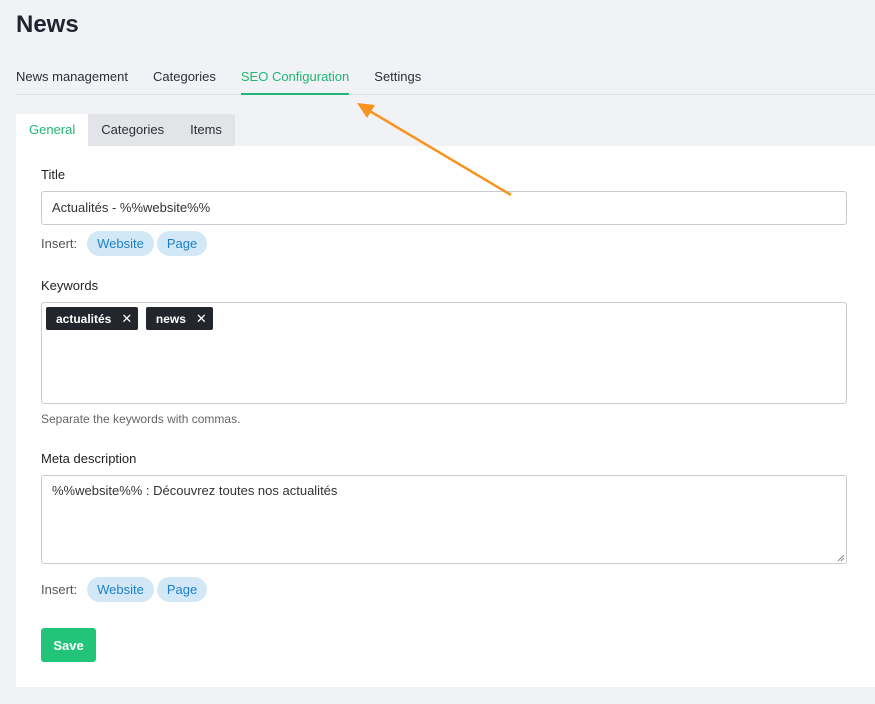  What do you see at coordinates (68, 645) in the screenshot?
I see `save-button: Save` at bounding box center [68, 645].